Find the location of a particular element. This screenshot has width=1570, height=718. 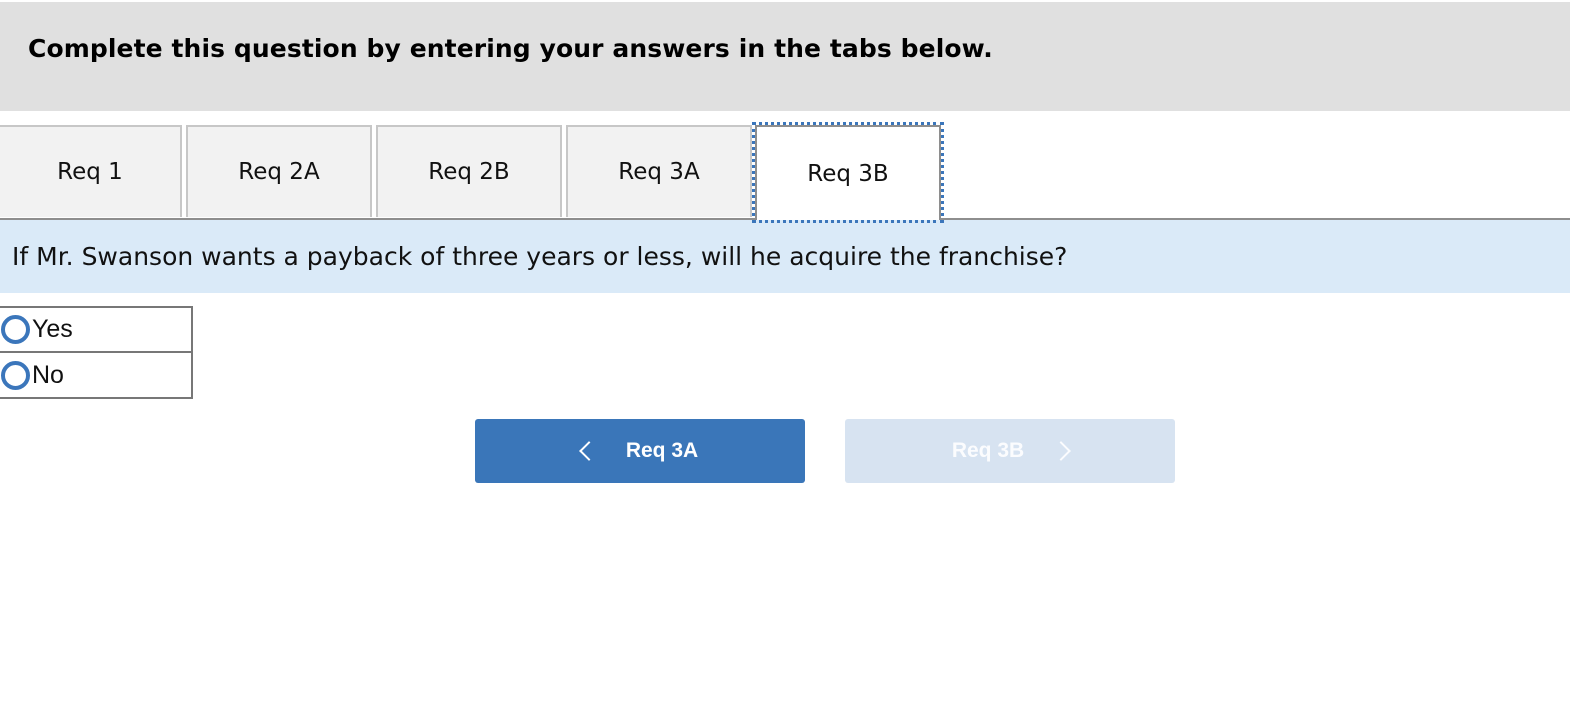

chevron-right-icon is located at coordinates (1061, 451).